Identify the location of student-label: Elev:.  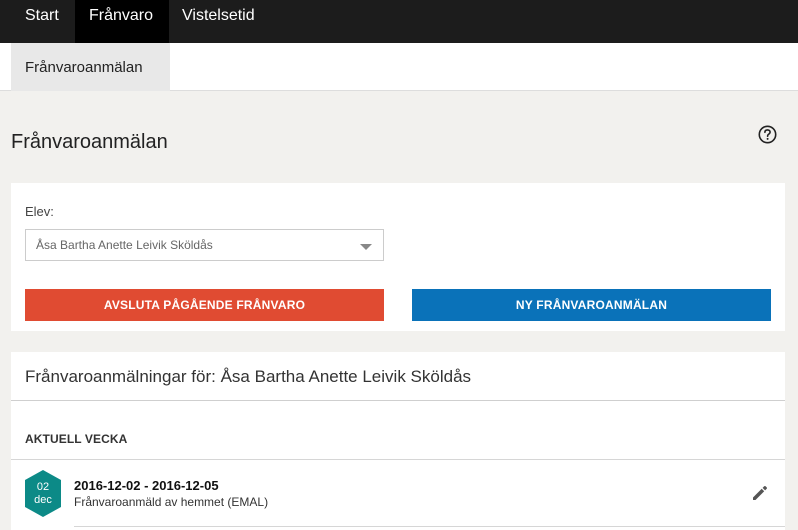
(39, 211).